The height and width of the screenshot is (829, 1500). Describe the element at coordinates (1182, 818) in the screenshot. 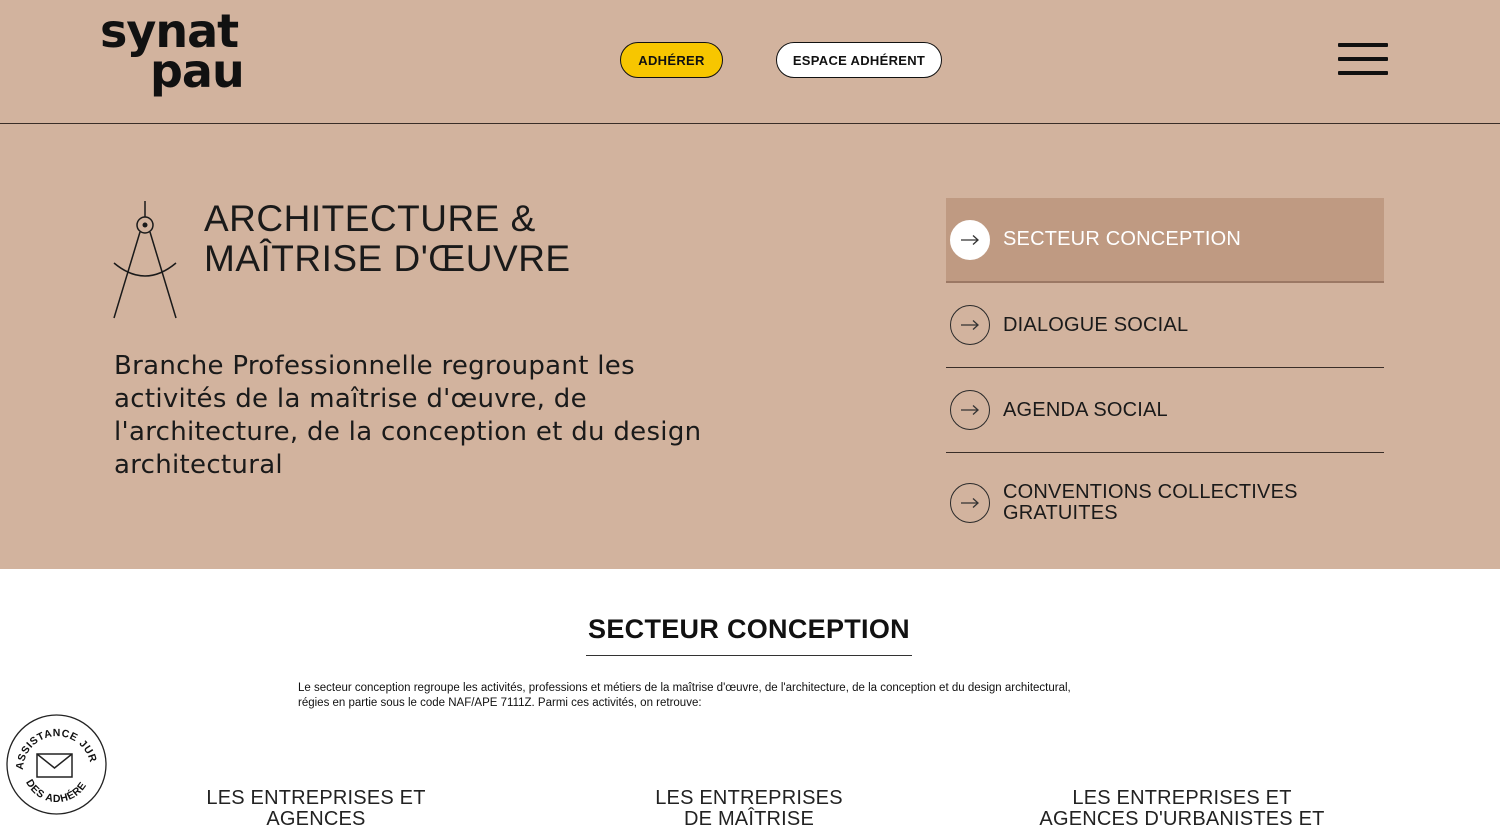

I see `activity-column-line2: AGENCES D'URBANISTES ET` at that location.